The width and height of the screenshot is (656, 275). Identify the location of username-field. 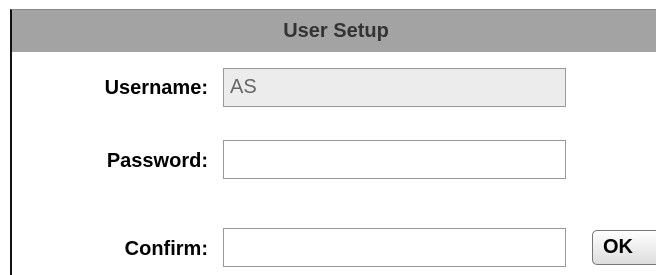
(394, 87).